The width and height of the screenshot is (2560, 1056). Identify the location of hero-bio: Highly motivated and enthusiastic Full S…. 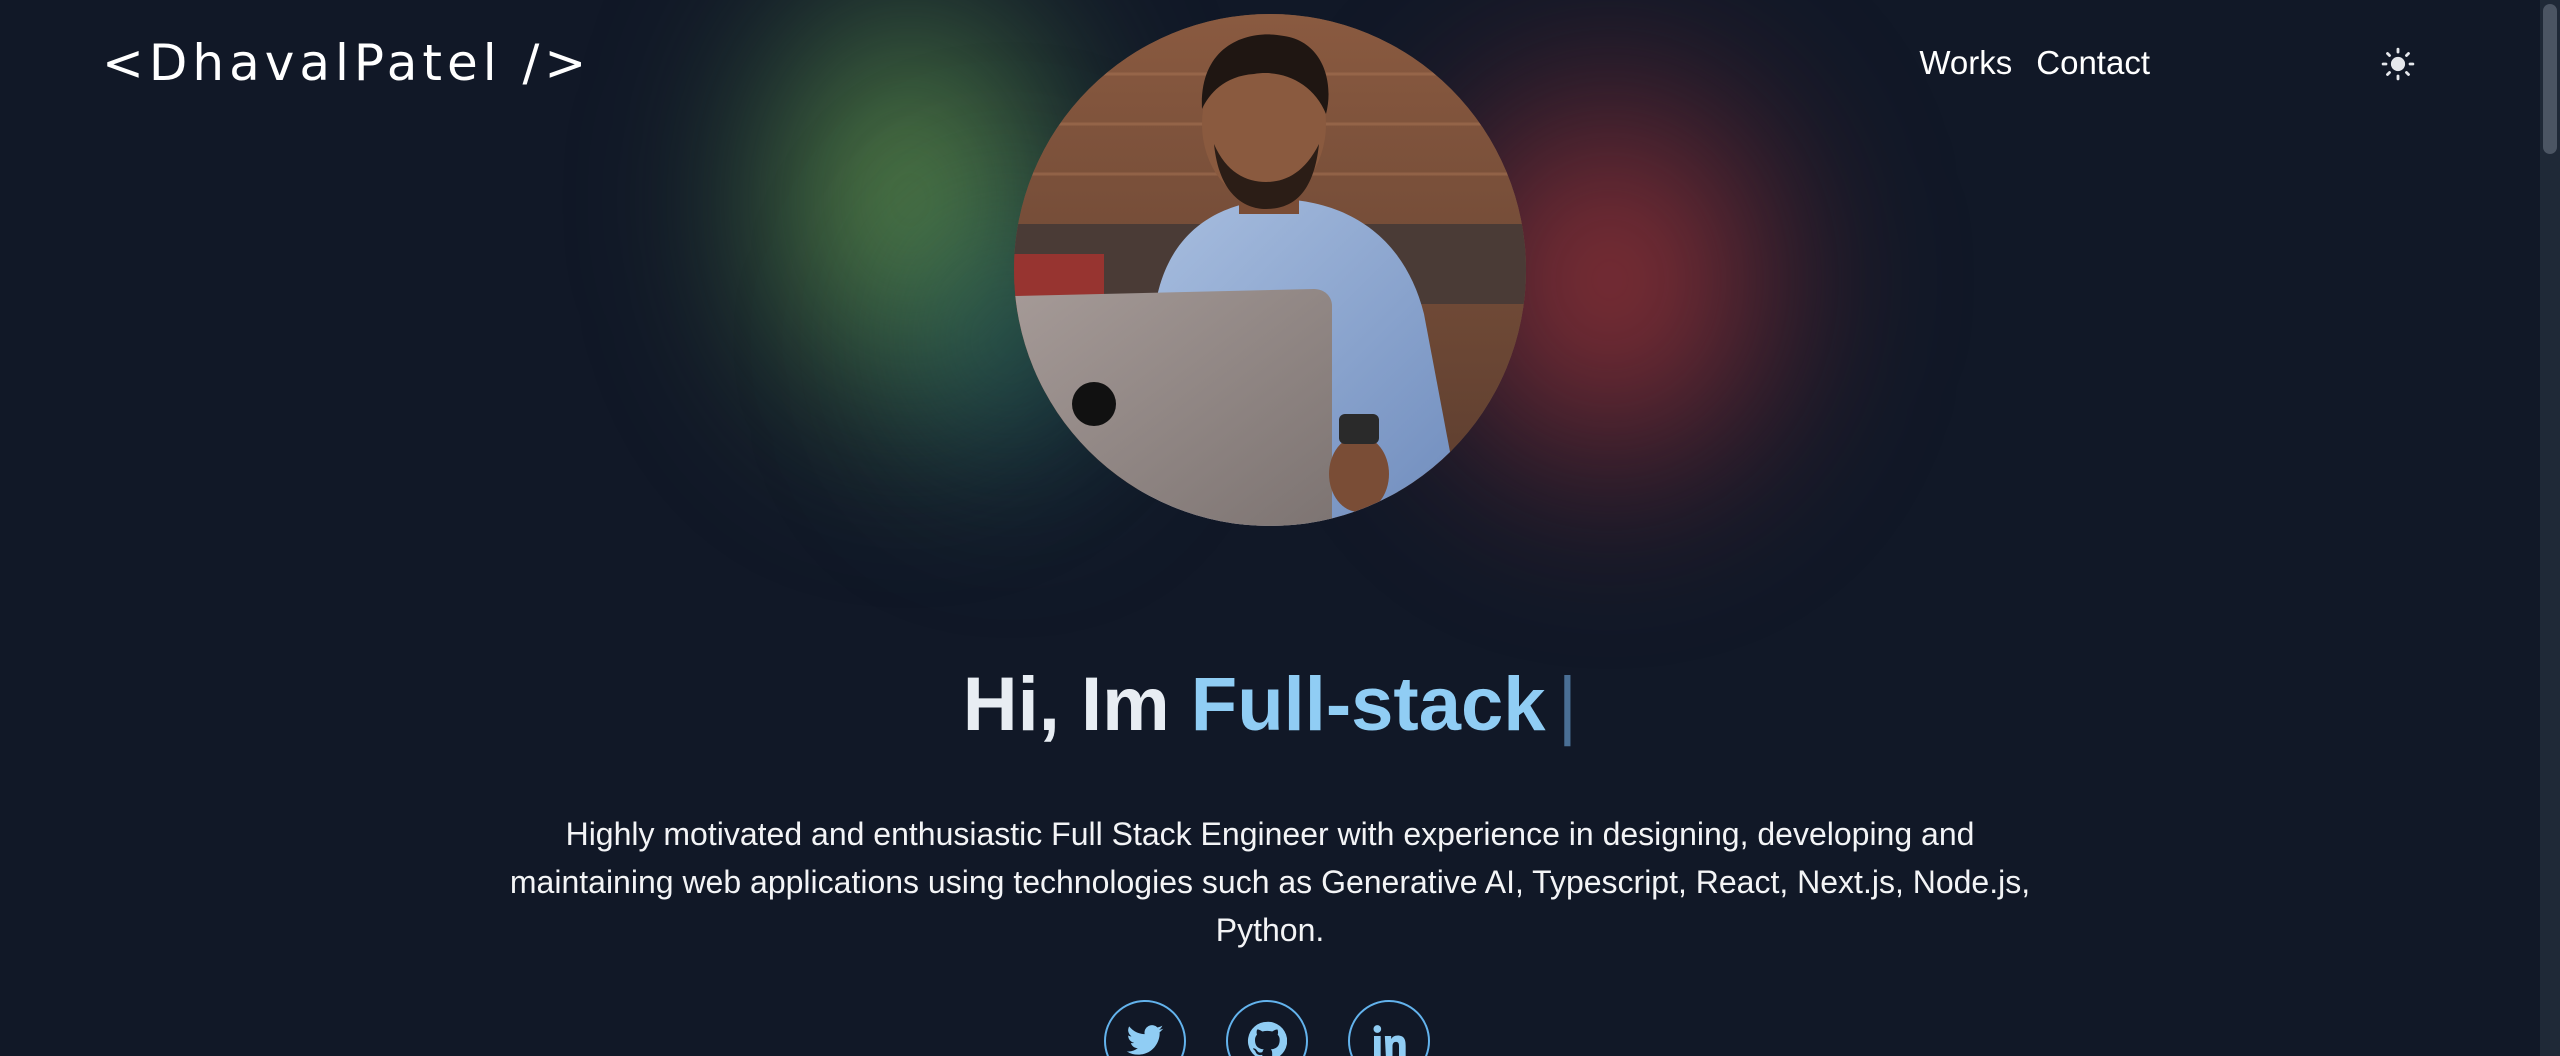
(1270, 882).